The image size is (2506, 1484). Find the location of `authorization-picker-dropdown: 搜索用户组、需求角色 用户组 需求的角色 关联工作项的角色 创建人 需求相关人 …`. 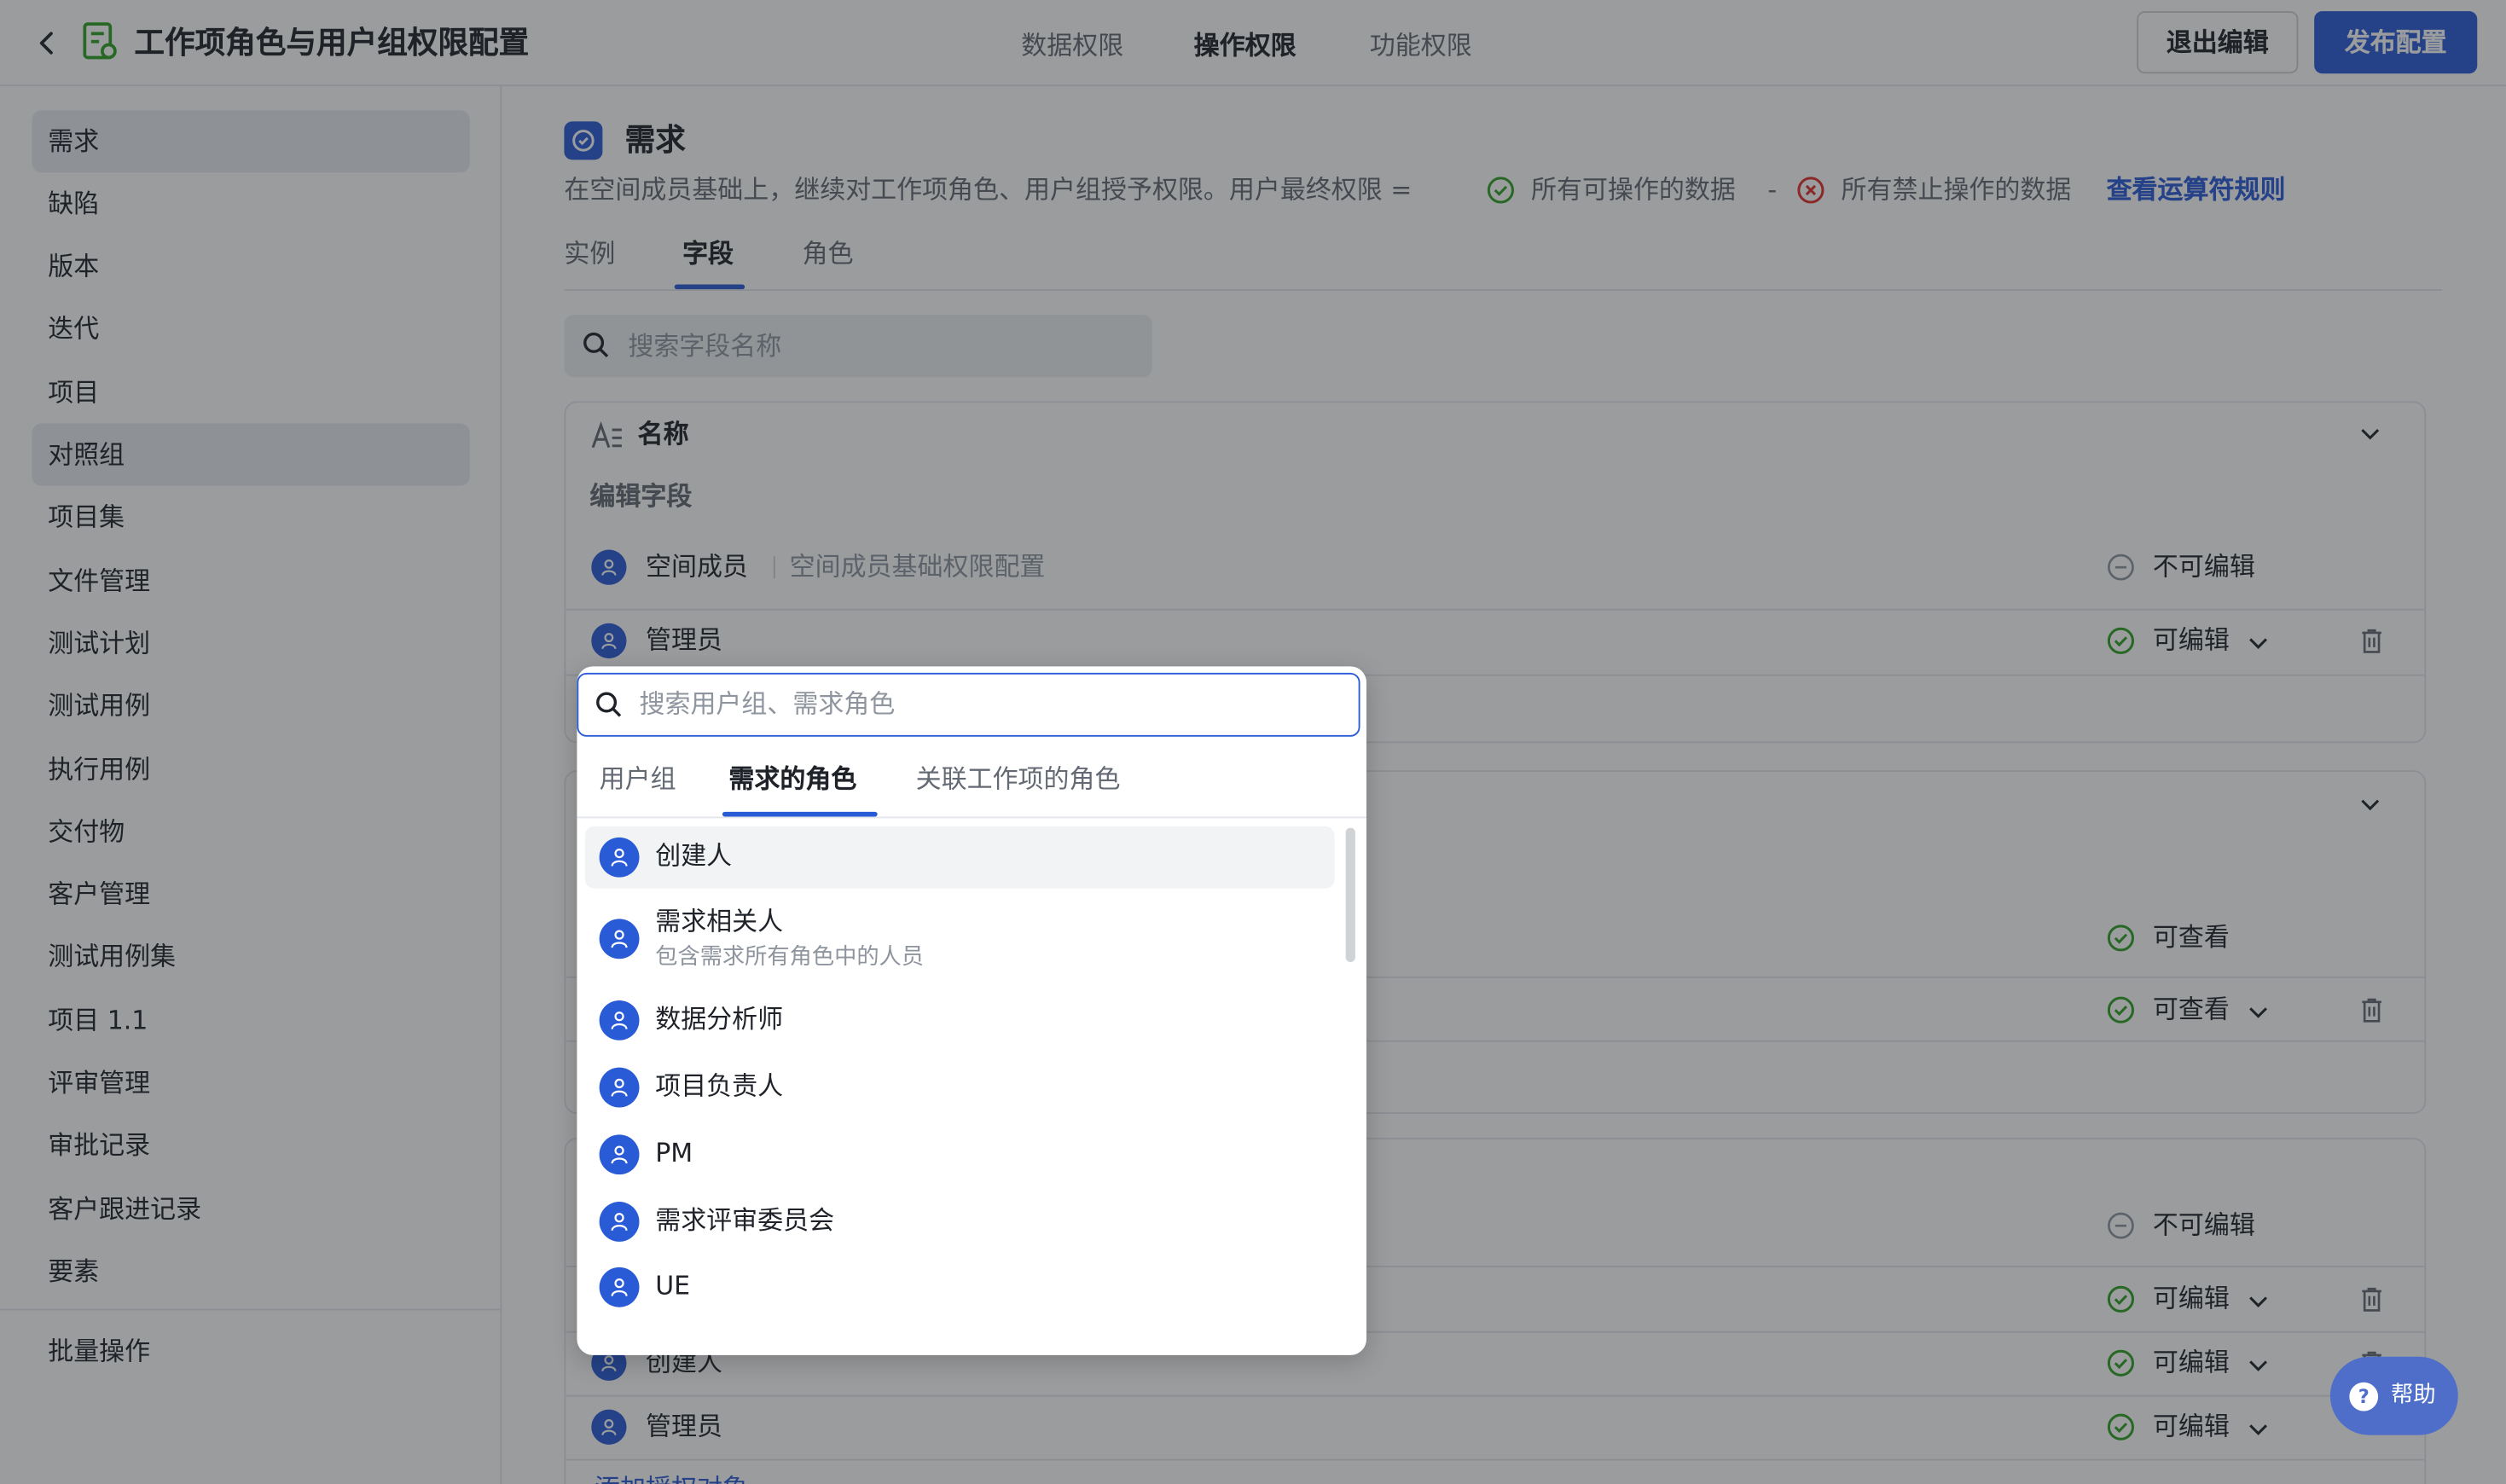

authorization-picker-dropdown: 搜索用户组、需求角色 用户组 需求的角色 关联工作项的角色 创建人 需求相关人 … is located at coordinates (972, 1010).